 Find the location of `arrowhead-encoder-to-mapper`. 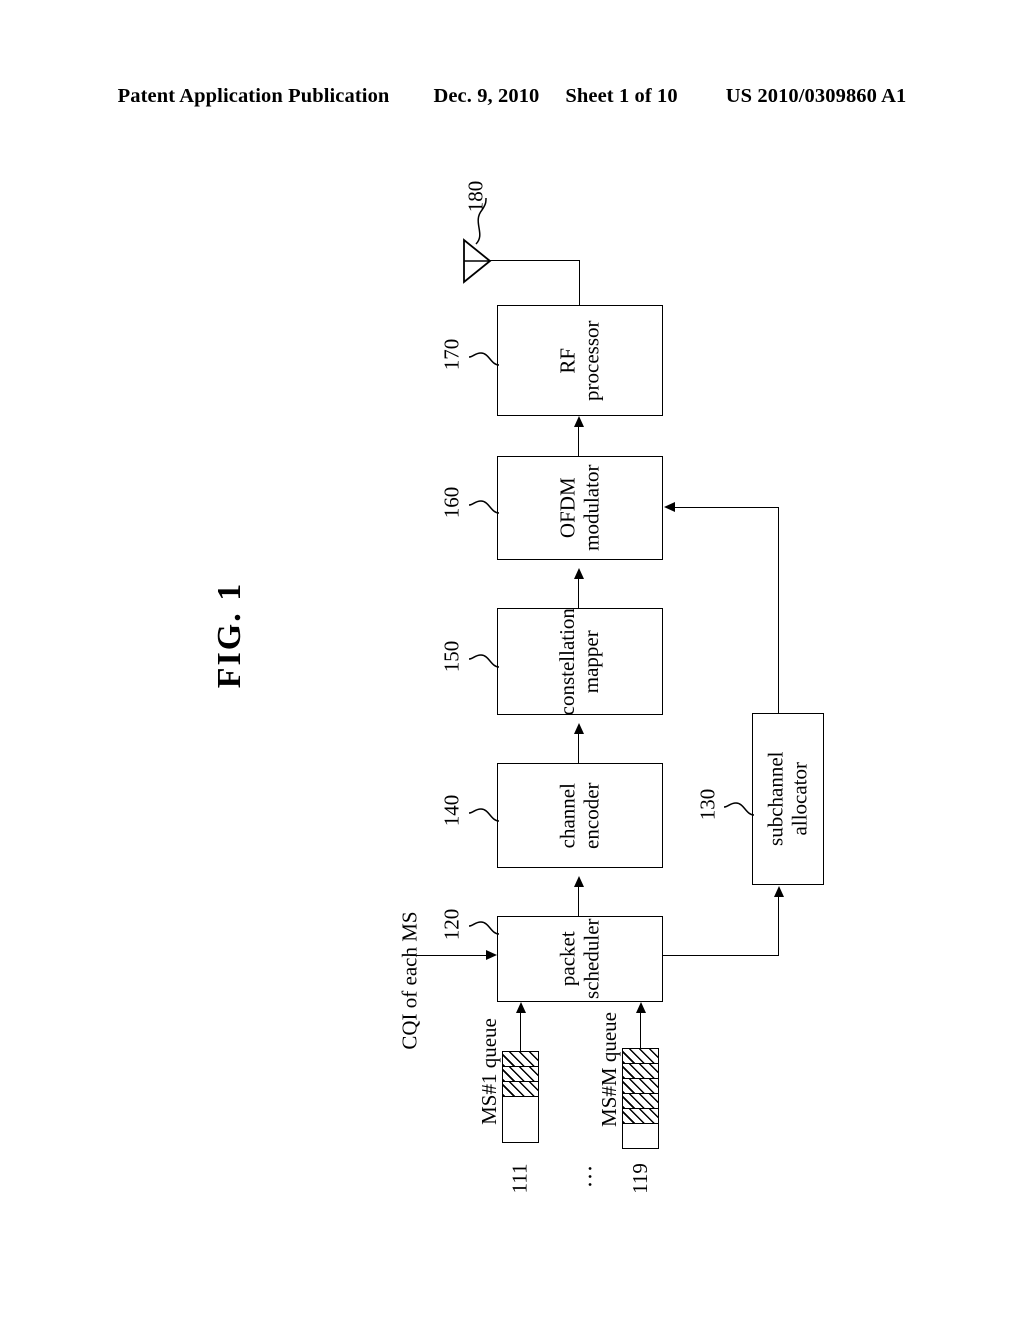

arrowhead-encoder-to-mapper is located at coordinates (578, 728).